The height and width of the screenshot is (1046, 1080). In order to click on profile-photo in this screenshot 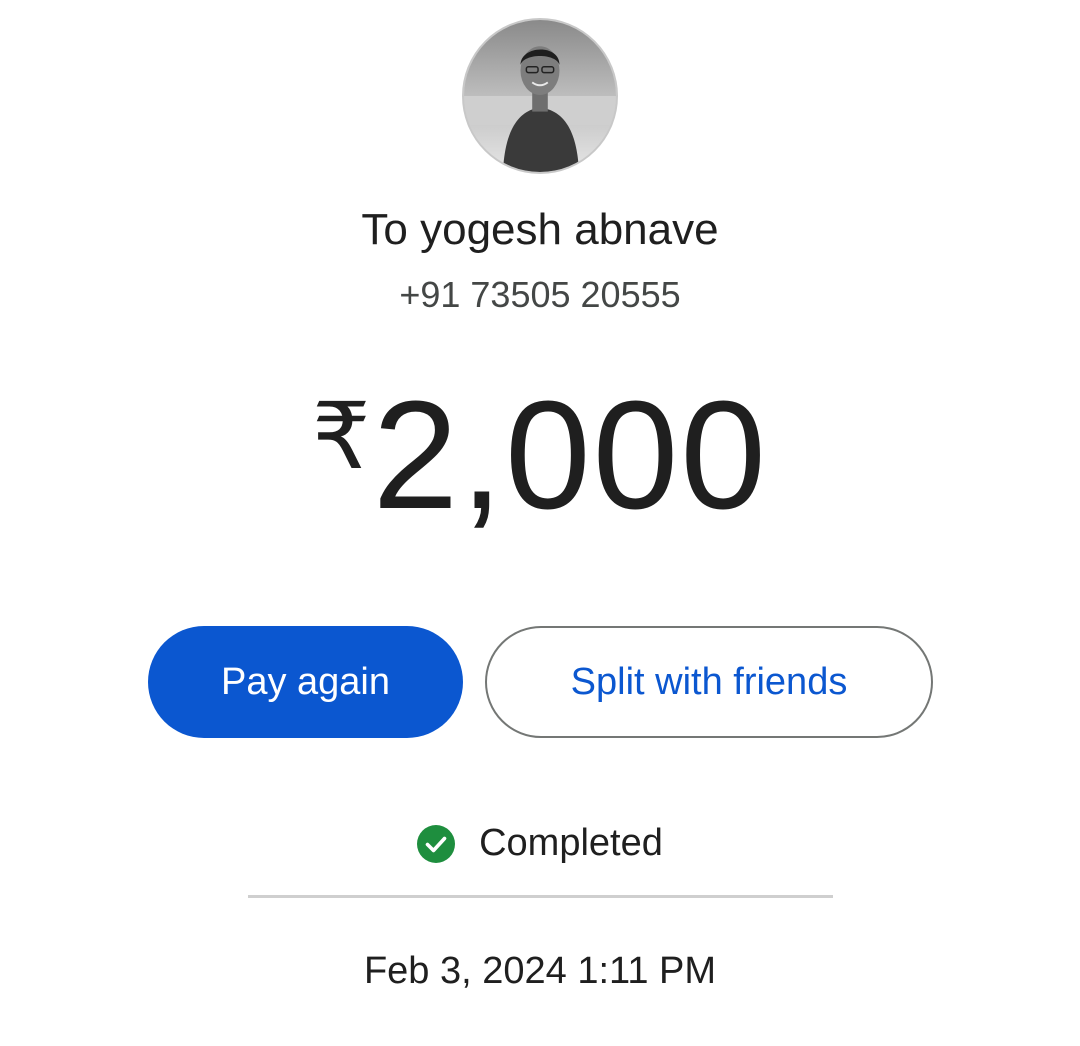, I will do `click(540, 96)`.